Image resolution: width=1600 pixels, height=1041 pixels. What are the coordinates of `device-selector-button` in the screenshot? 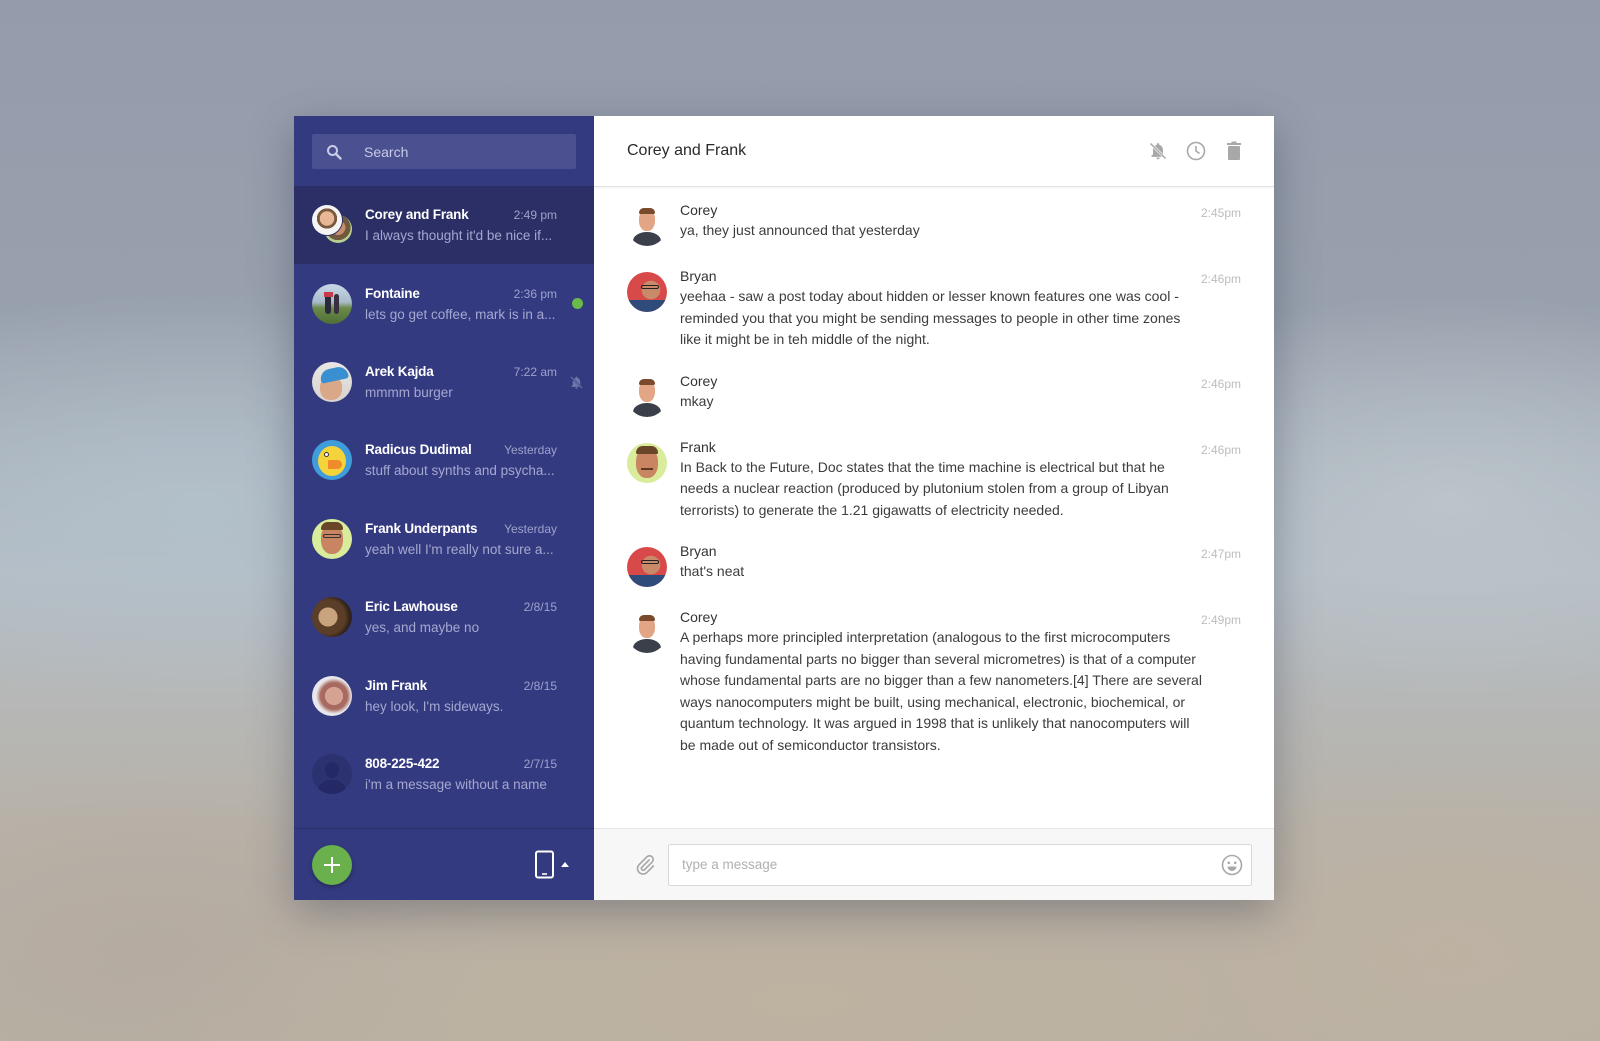 It's located at (552, 865).